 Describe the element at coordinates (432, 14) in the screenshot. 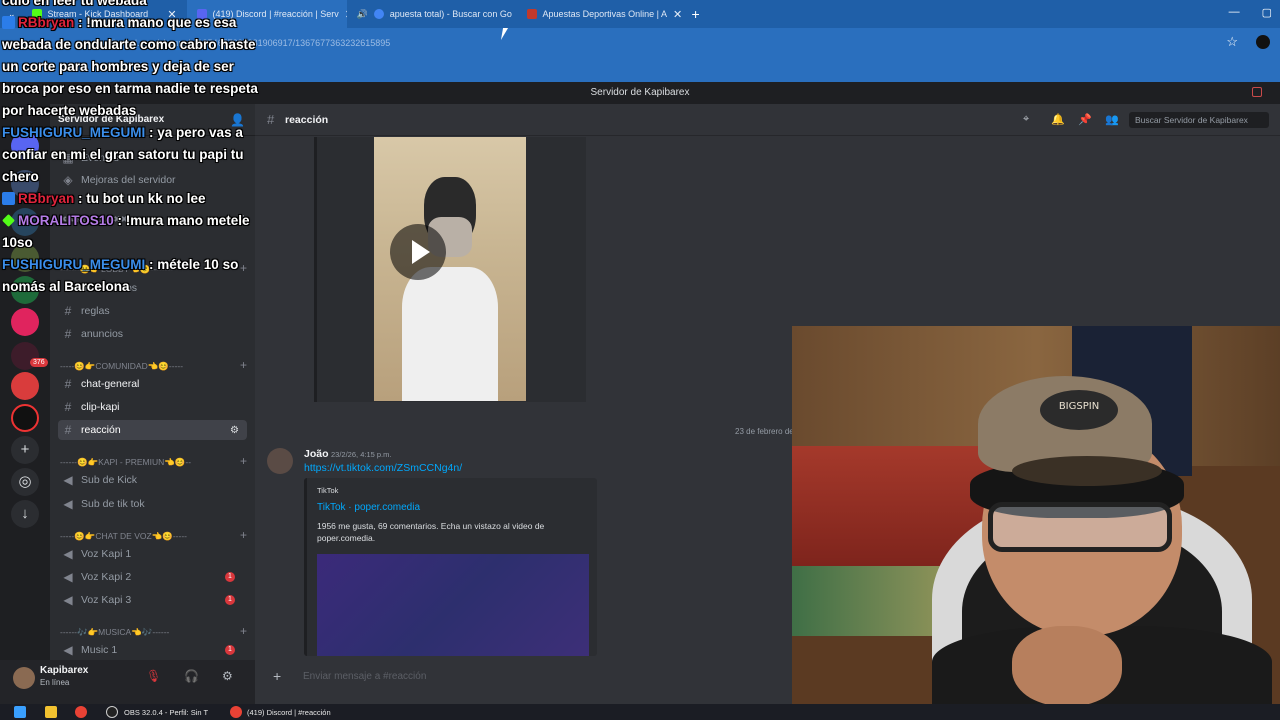

I see `tab-google-search: 🔊 apuesta total) - Buscar con Go ✕` at that location.